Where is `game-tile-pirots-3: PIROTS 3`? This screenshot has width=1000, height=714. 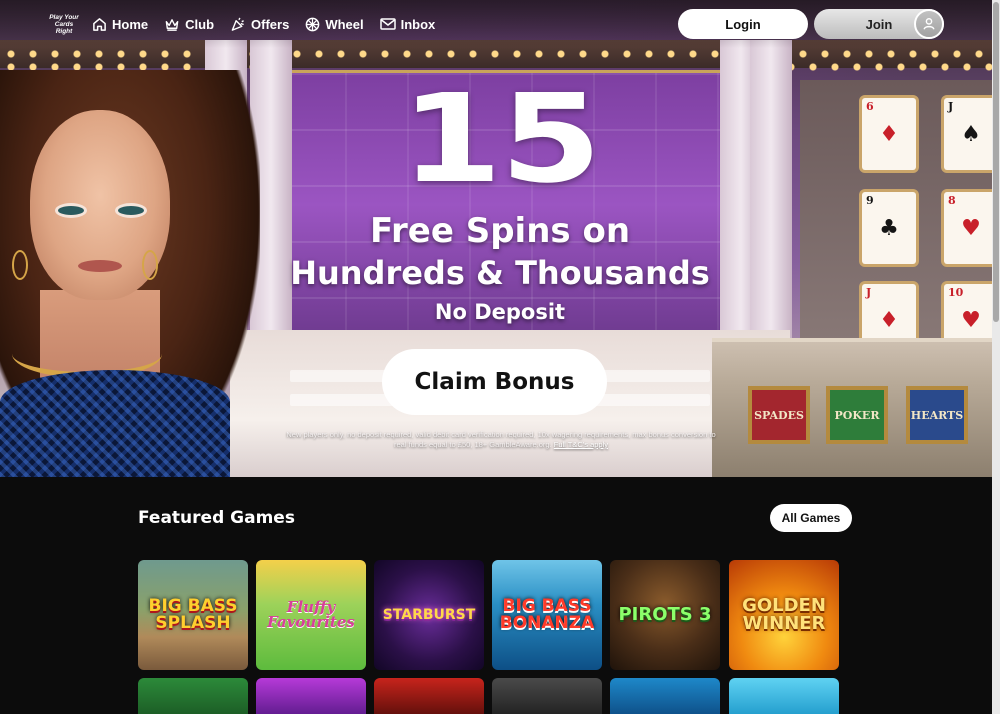 game-tile-pirots-3: PIROTS 3 is located at coordinates (665, 615).